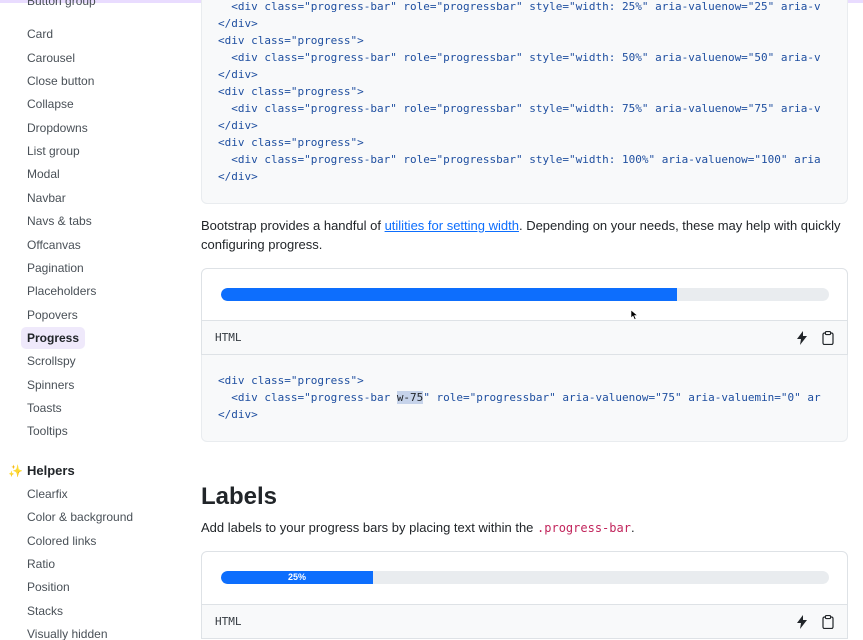  I want to click on sidebar-item-stacks: Stacks, so click(45, 611).